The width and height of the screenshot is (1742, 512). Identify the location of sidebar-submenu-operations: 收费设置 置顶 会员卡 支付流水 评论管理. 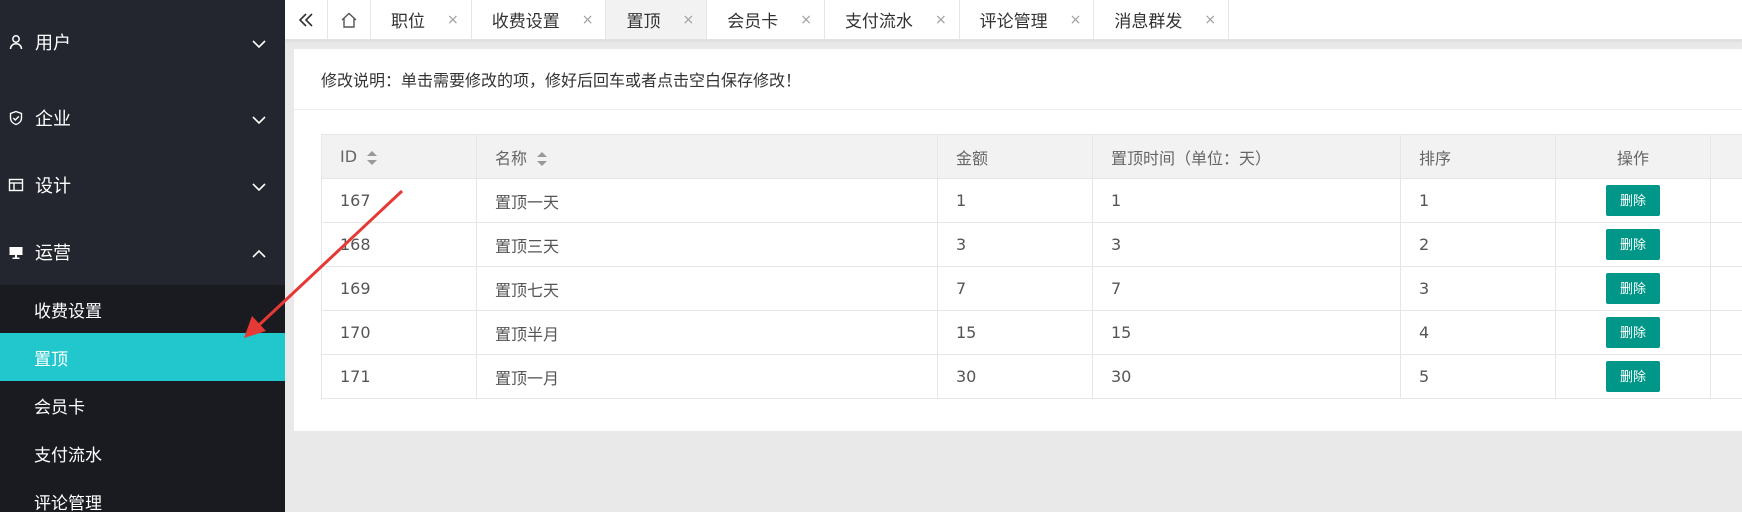
(142, 398).